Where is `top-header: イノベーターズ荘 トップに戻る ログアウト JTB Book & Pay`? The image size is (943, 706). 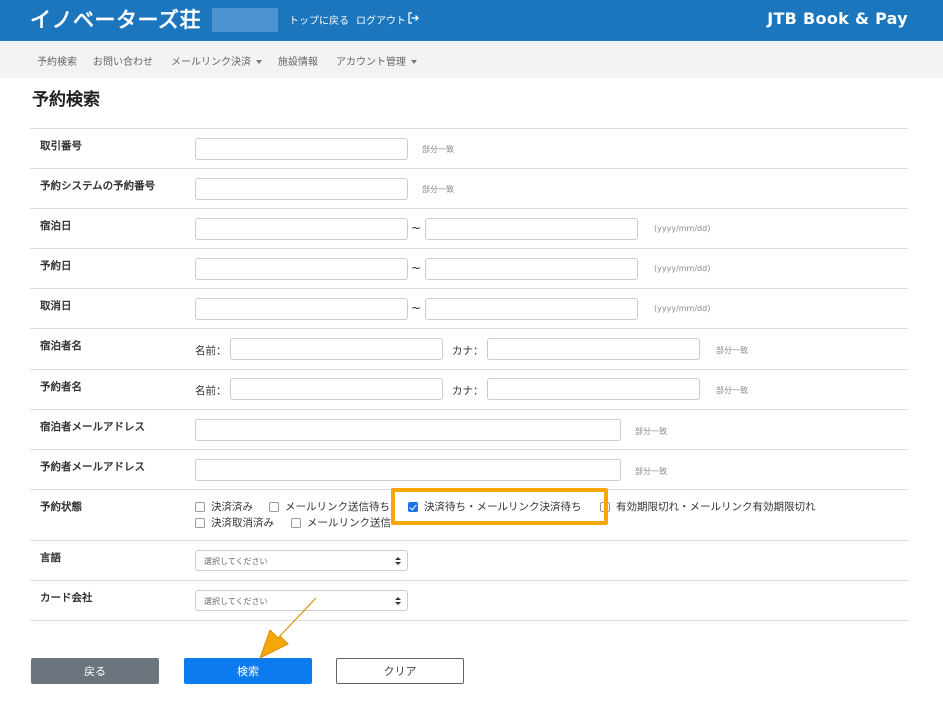 top-header: イノベーターズ荘 トップに戻る ログアウト JTB Book & Pay is located at coordinates (471, 20).